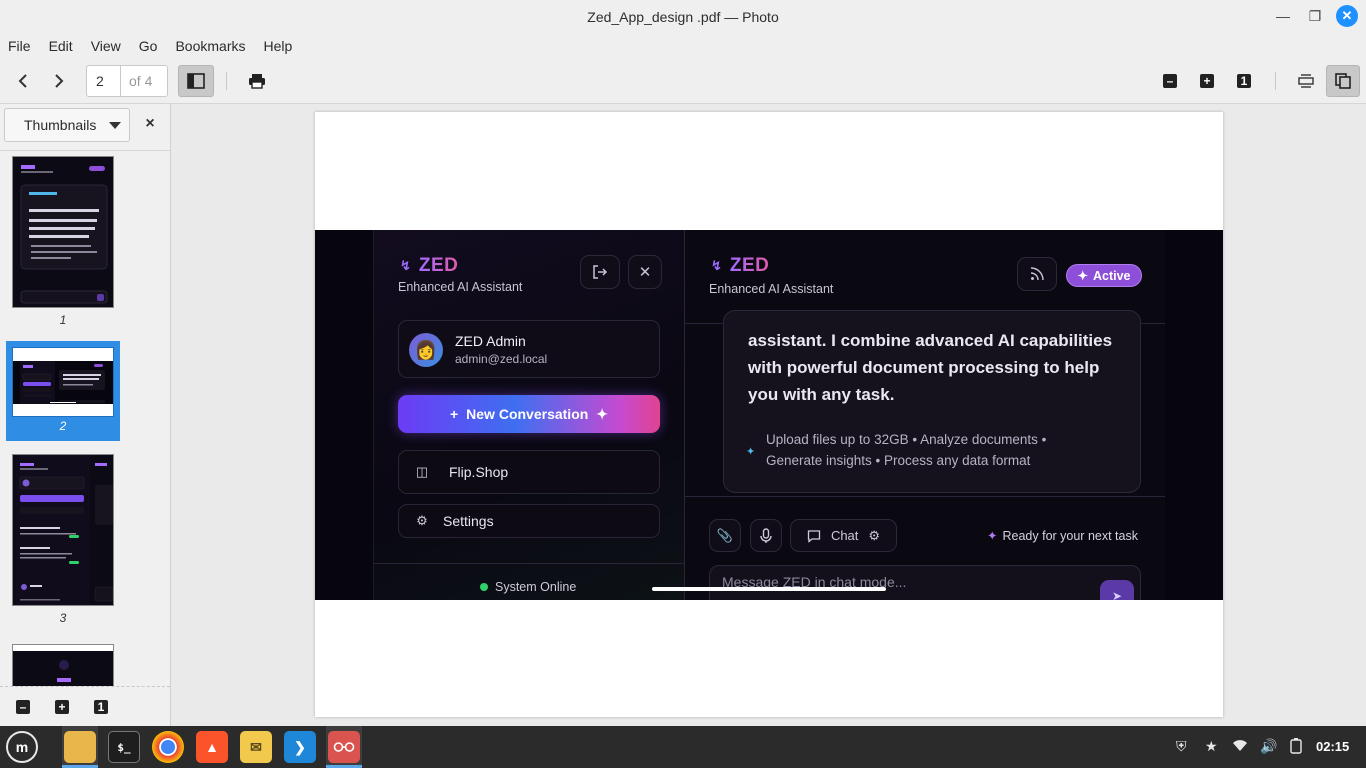 The height and width of the screenshot is (768, 1366). I want to click on menu-item-flip-shop: ◫ Flip.Shop, so click(529, 472).